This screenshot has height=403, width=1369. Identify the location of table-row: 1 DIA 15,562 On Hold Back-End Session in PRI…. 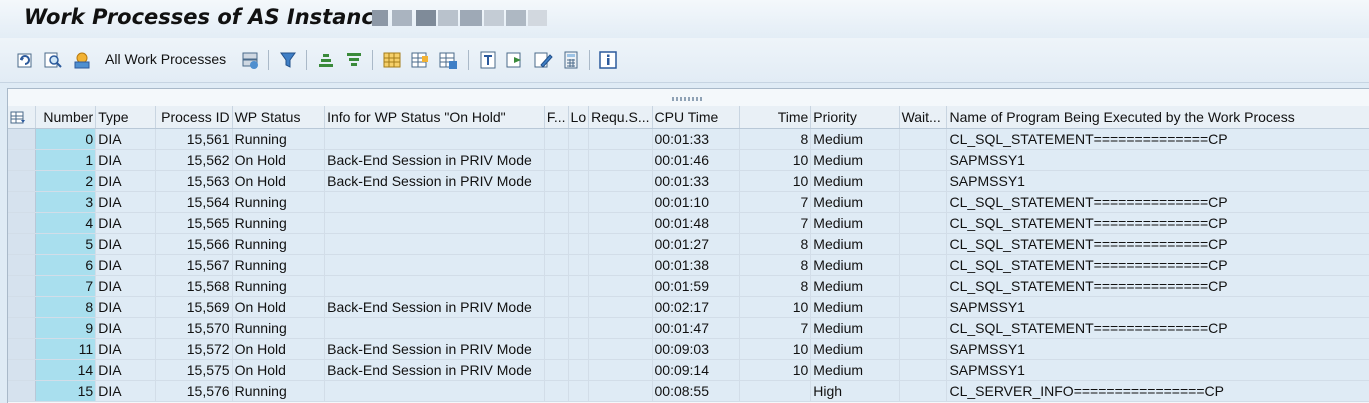
(688, 160).